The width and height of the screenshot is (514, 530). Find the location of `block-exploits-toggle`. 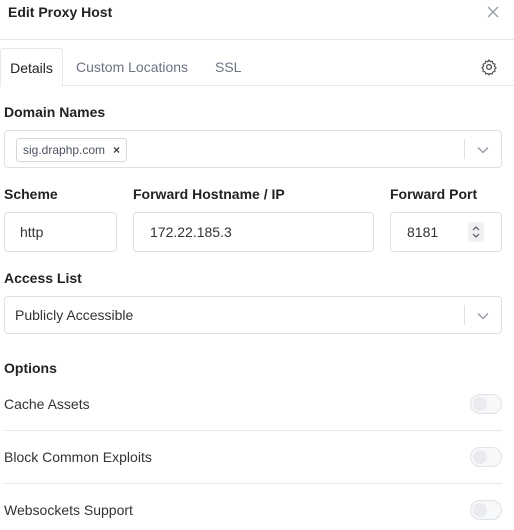

block-exploits-toggle is located at coordinates (486, 457).